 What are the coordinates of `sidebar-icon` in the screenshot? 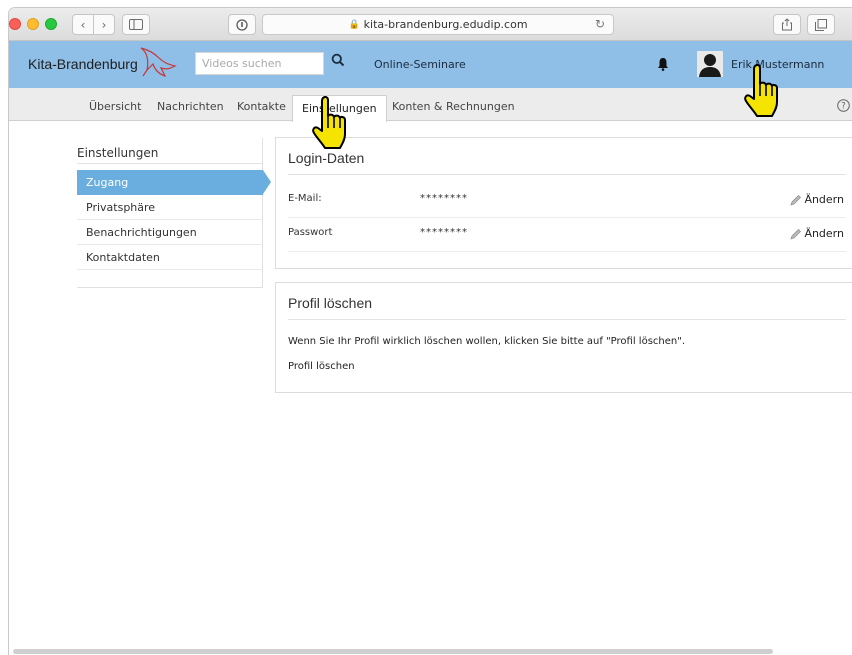 It's located at (136, 24).